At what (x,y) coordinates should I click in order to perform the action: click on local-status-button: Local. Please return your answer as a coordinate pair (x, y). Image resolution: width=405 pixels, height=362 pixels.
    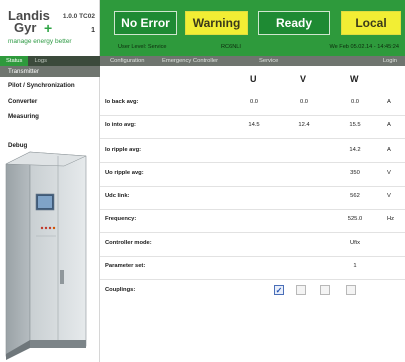
    Looking at the image, I should click on (371, 23).